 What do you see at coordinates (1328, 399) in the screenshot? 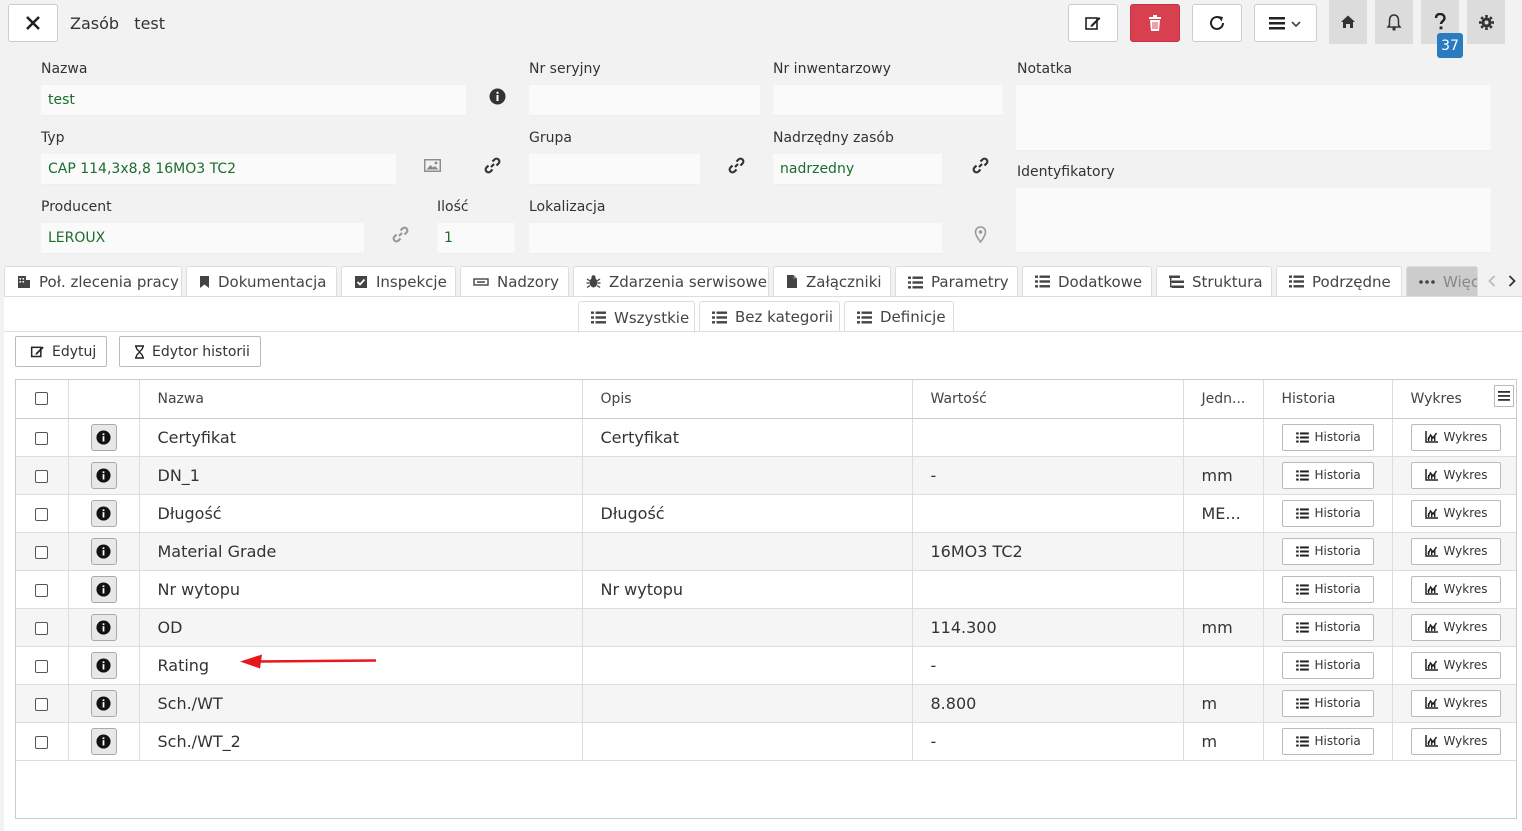
I see `column-header-historia: Historia` at bounding box center [1328, 399].